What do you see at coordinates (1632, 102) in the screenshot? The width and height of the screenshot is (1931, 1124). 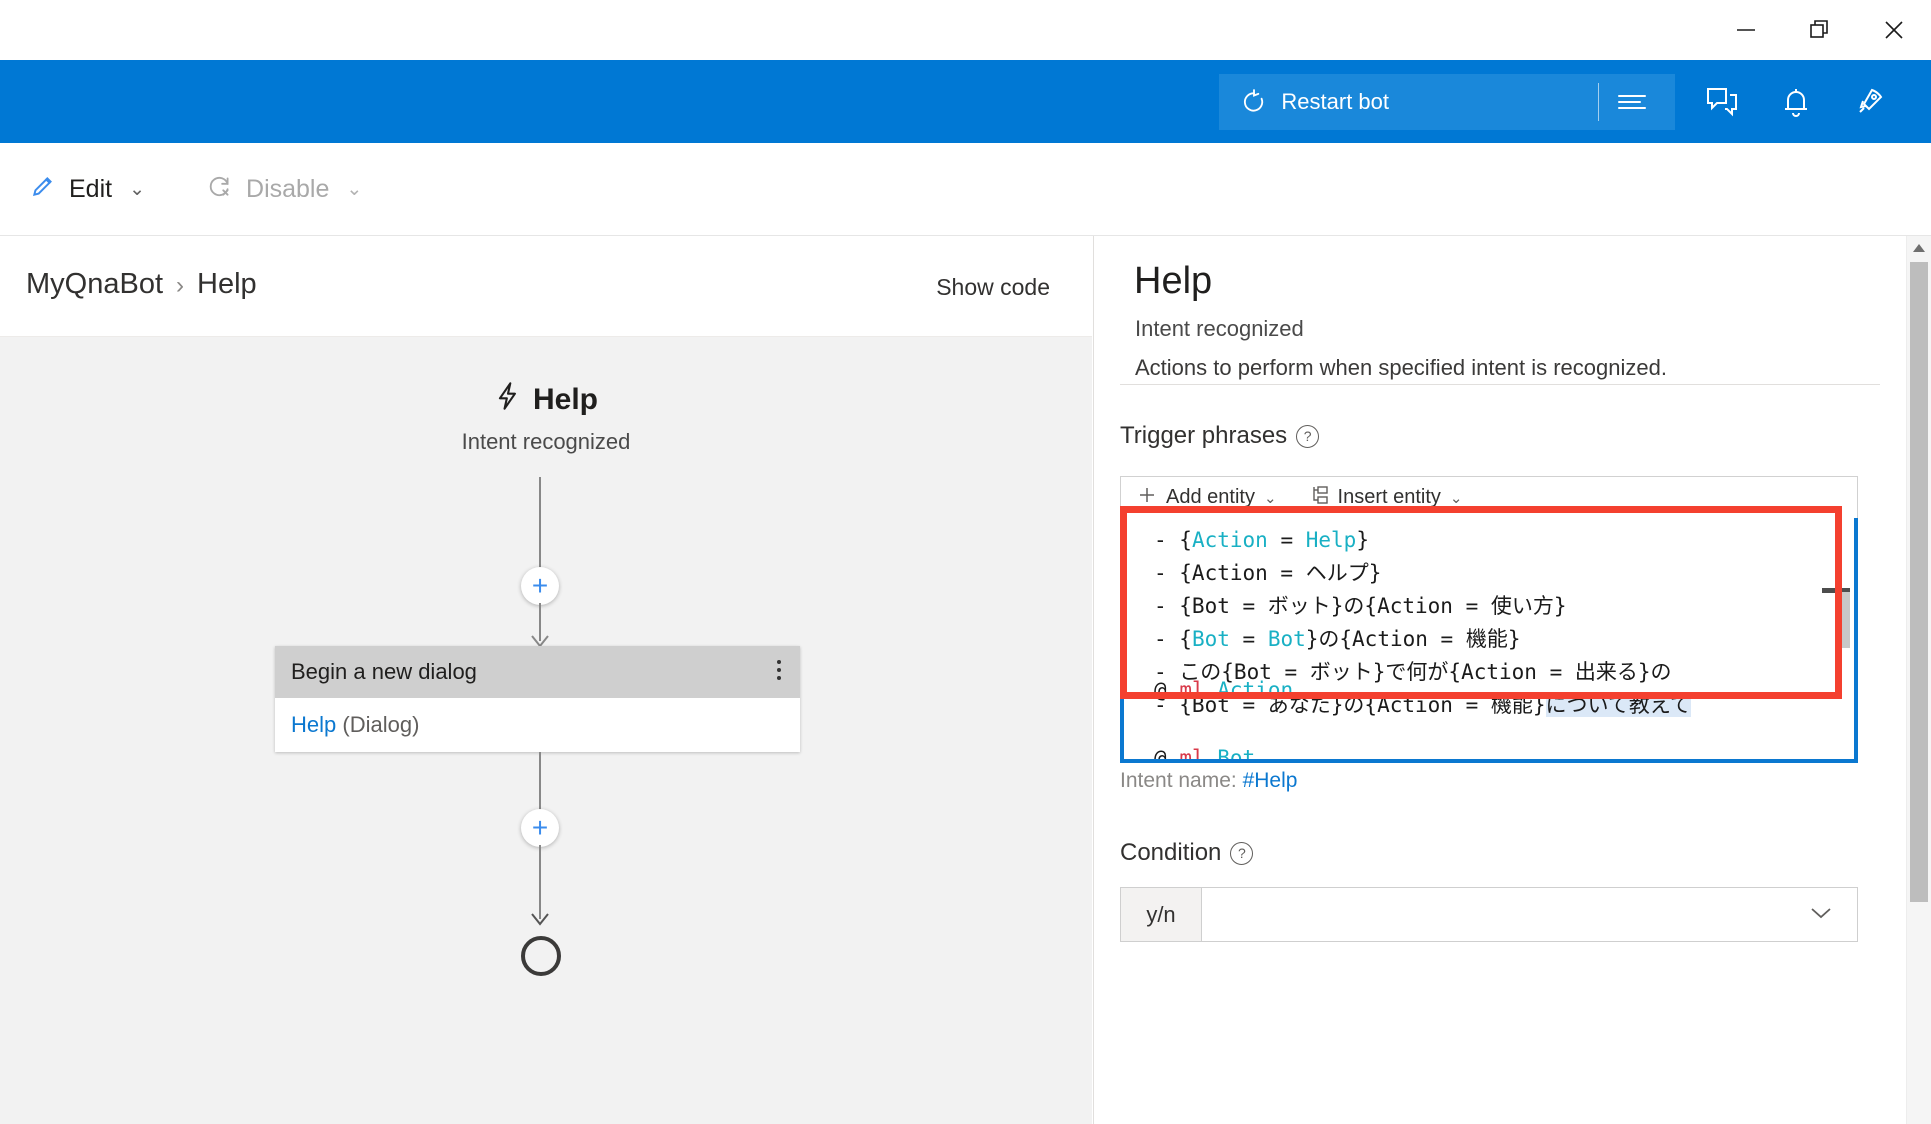 I see `hamburger-lines-icon` at bounding box center [1632, 102].